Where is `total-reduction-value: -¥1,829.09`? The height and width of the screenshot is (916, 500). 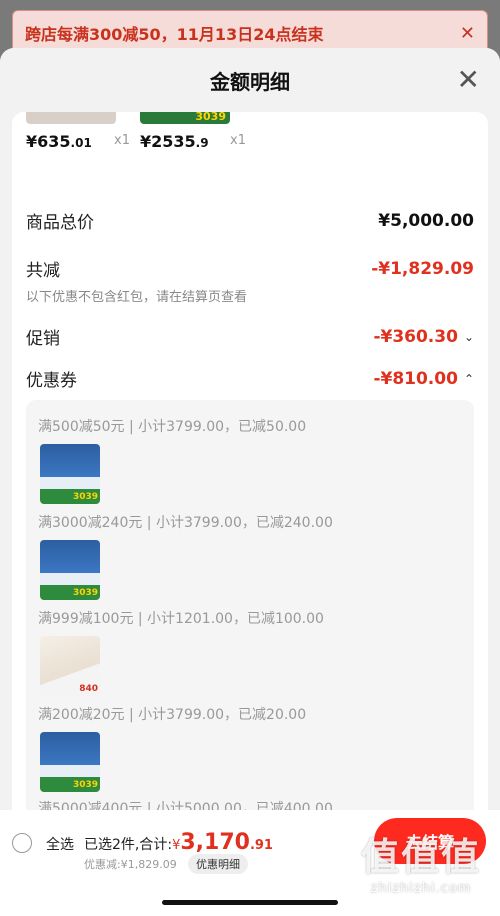
total-reduction-value: -¥1,829.09 is located at coordinates (422, 268).